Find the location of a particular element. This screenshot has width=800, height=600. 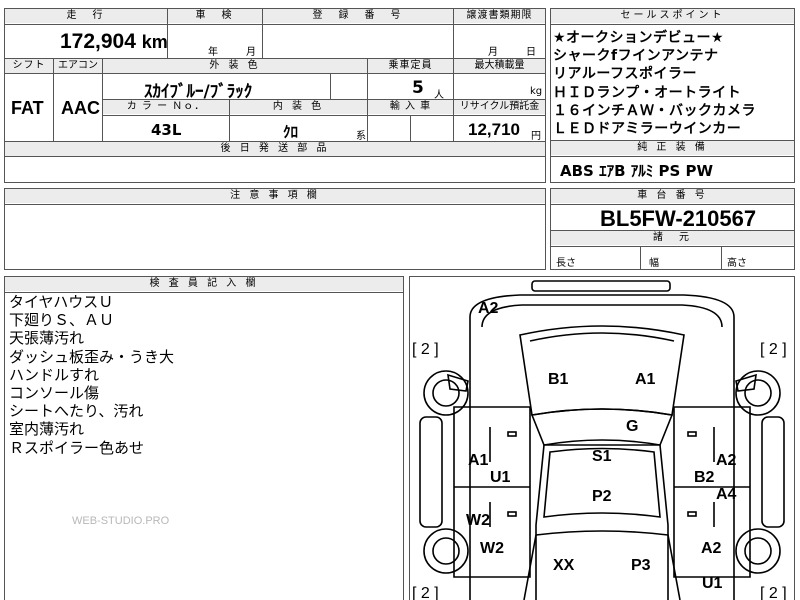

inspection-month-unit: 月 is located at coordinates (251, 52).